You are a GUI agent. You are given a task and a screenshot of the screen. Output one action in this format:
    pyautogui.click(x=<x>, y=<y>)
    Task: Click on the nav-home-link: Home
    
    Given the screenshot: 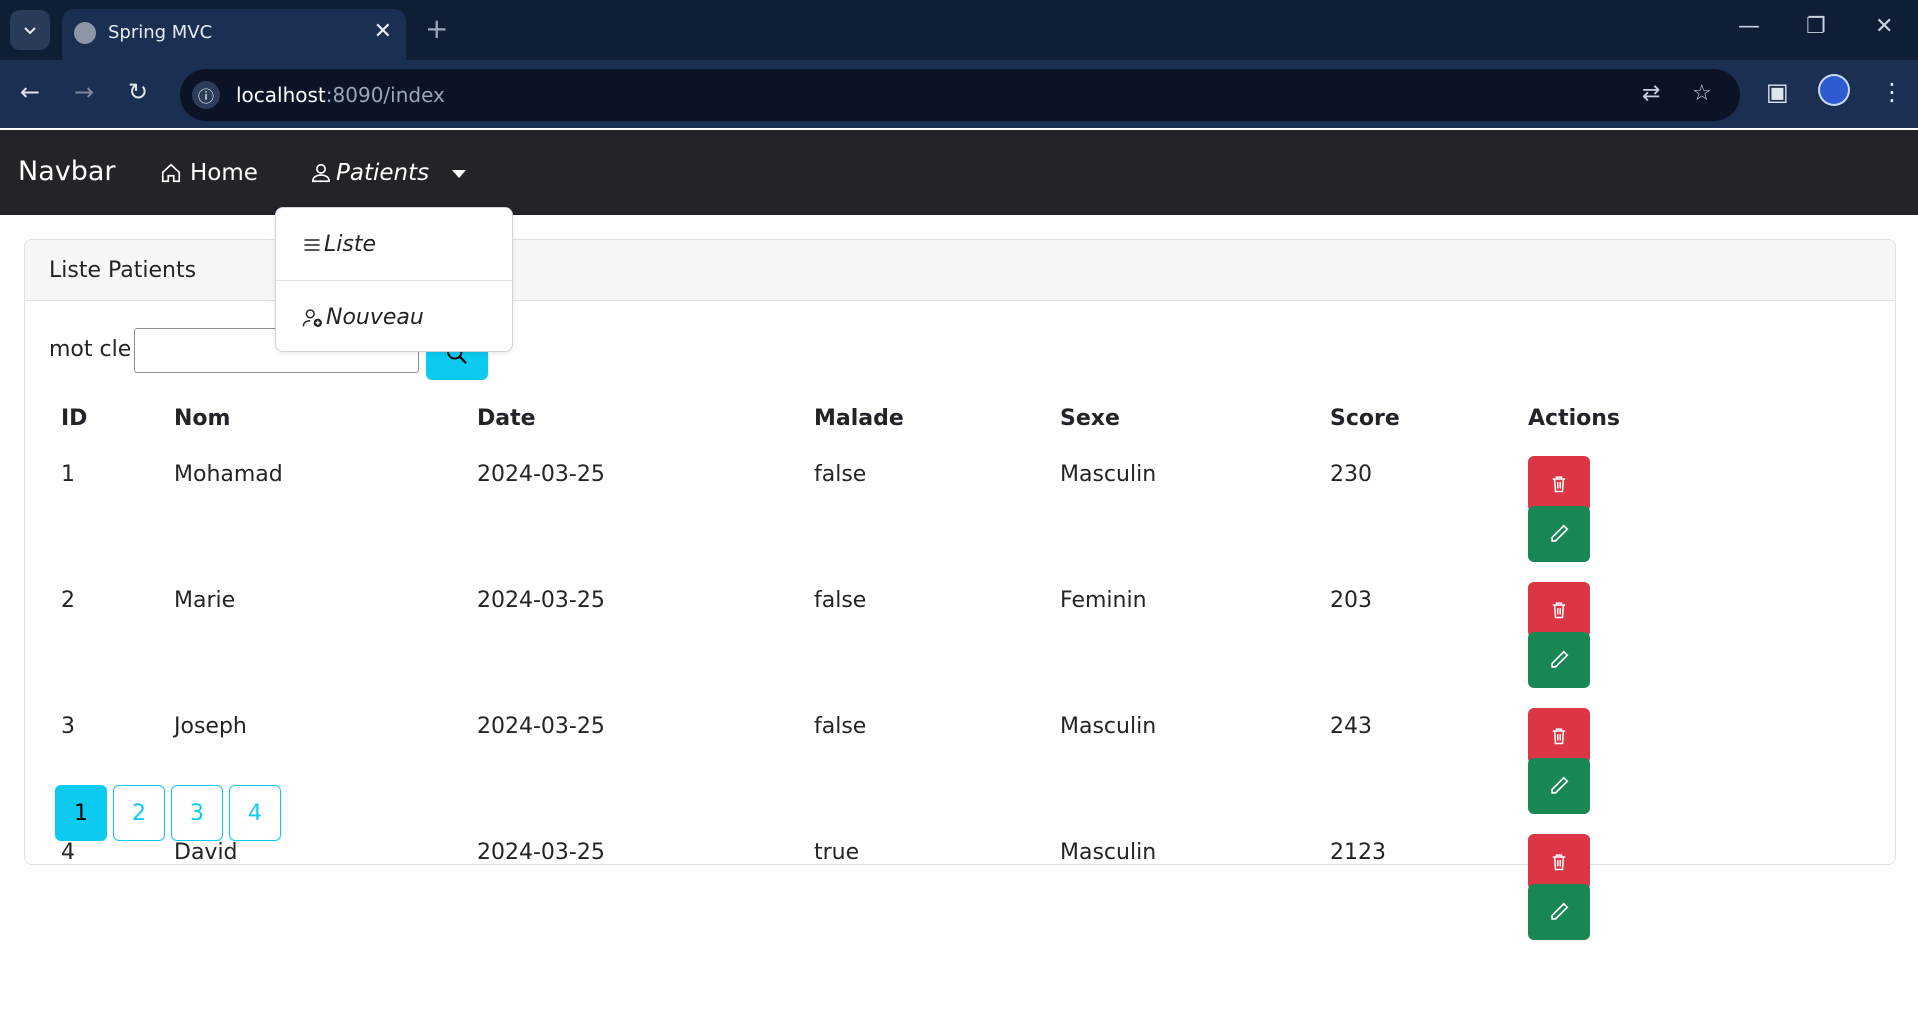 What is the action you would take?
    pyautogui.click(x=209, y=173)
    